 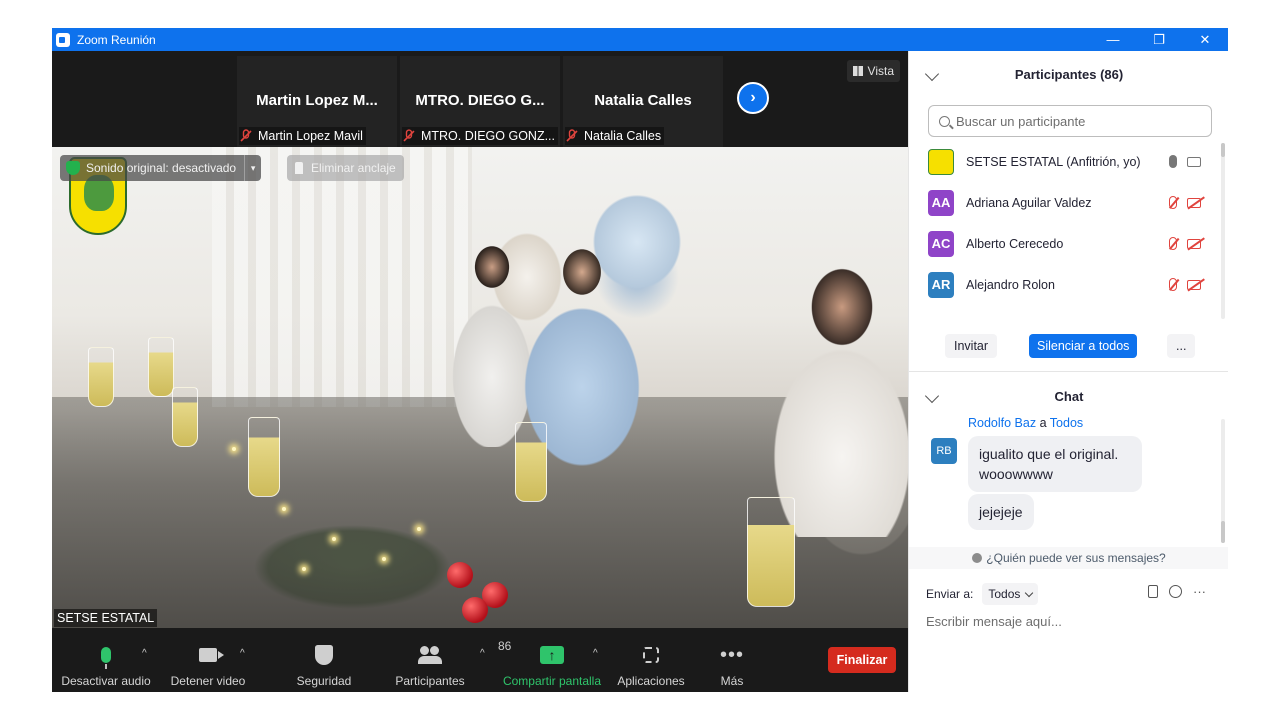 I want to click on avatar, so click(x=941, y=161).